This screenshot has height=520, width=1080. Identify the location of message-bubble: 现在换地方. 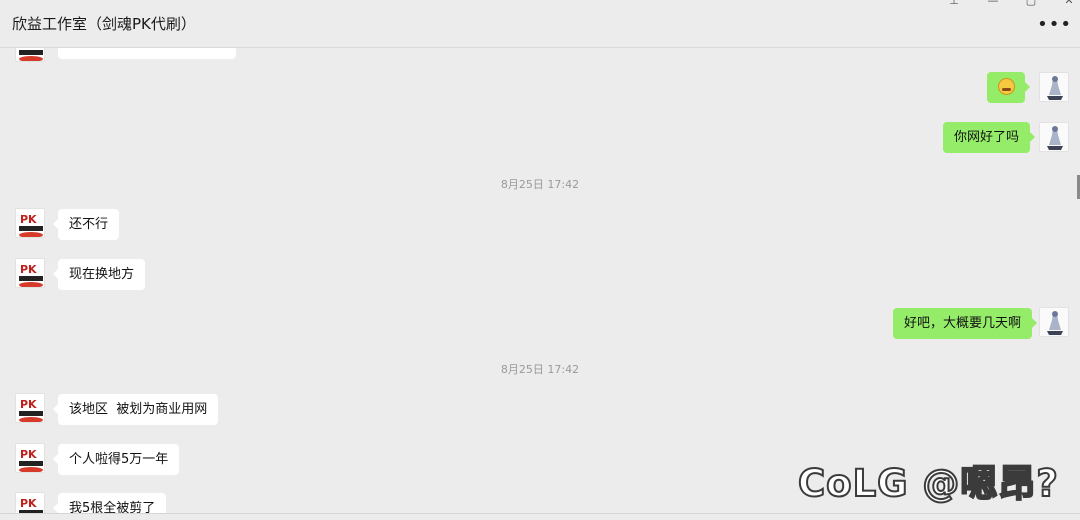
(99, 274).